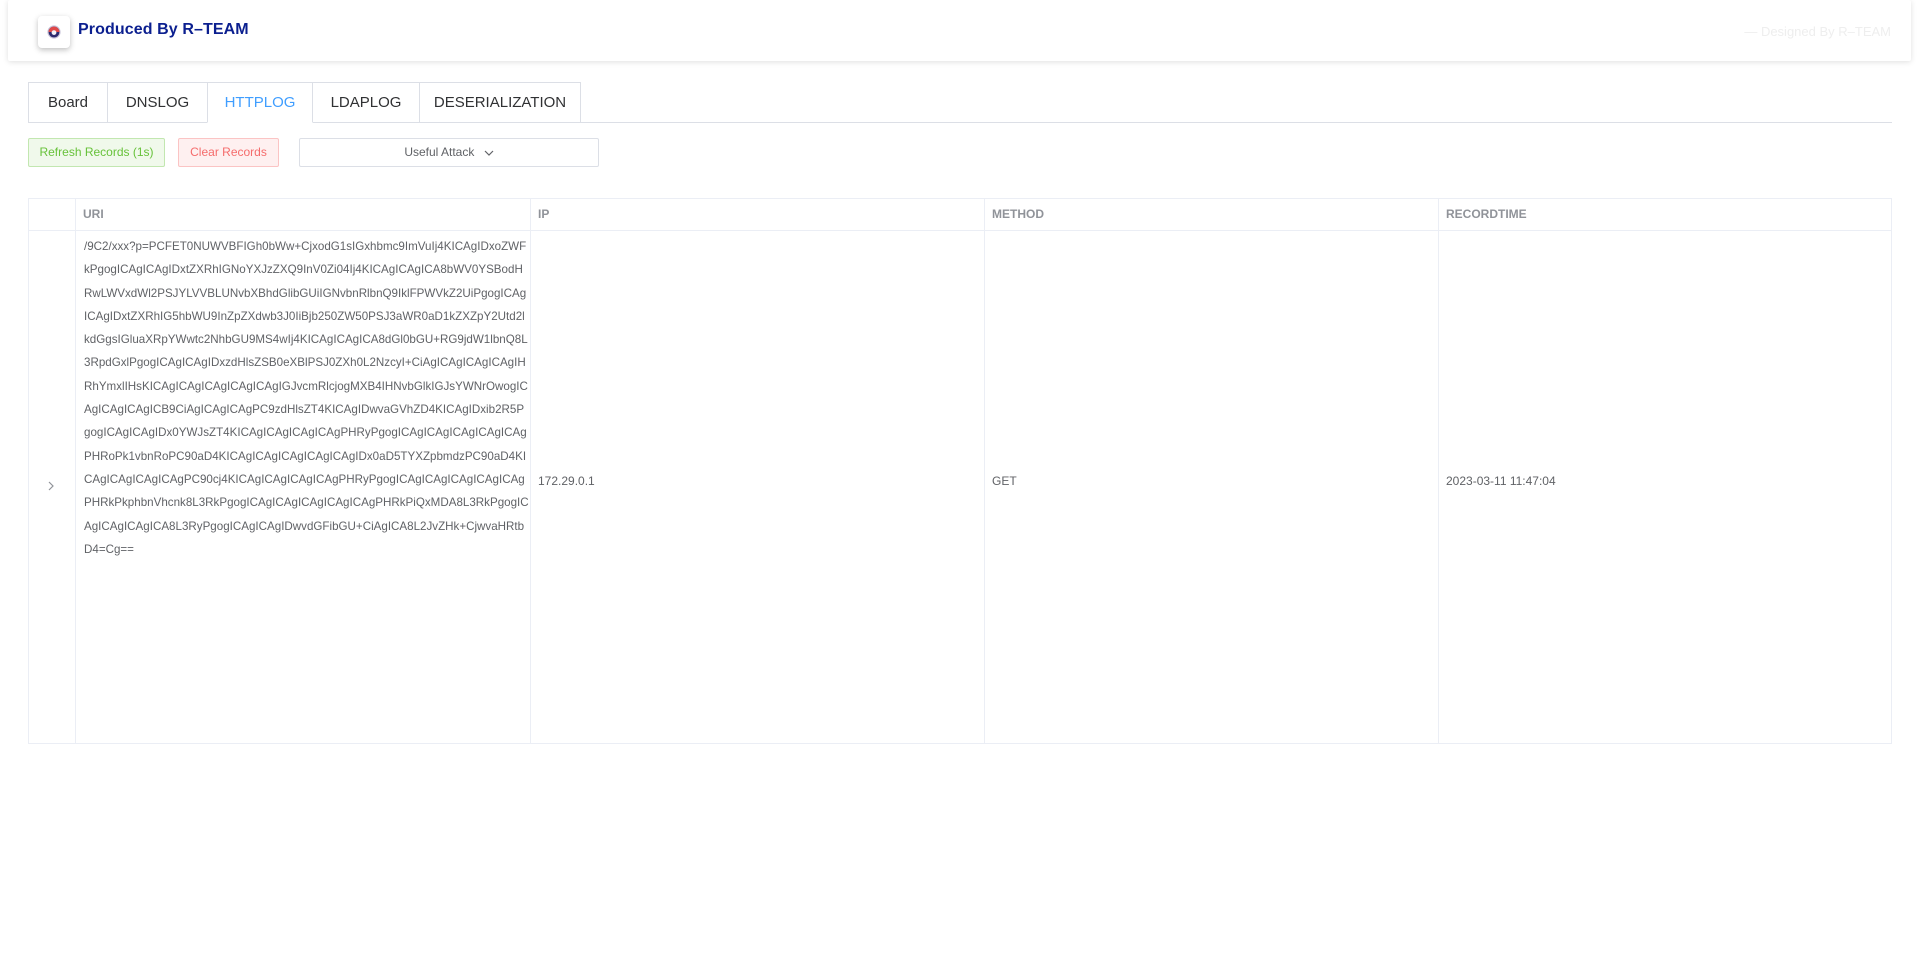 This screenshot has width=1920, height=963. Describe the element at coordinates (51, 487) in the screenshot. I see `chevron-right-icon` at that location.